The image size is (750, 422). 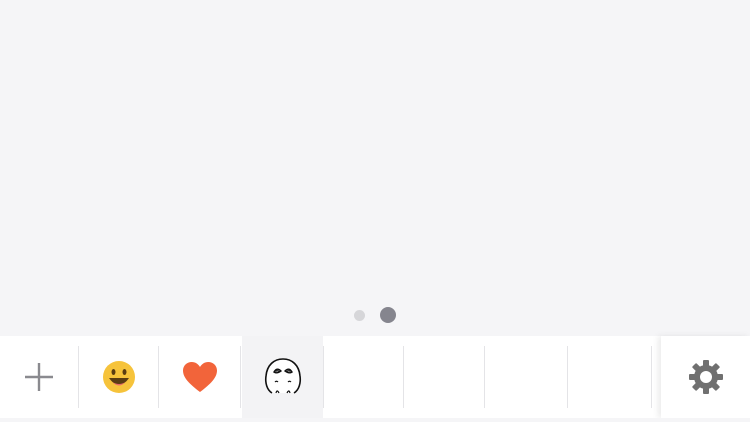 I want to click on tab-sticker-pack, so click(x=282, y=377).